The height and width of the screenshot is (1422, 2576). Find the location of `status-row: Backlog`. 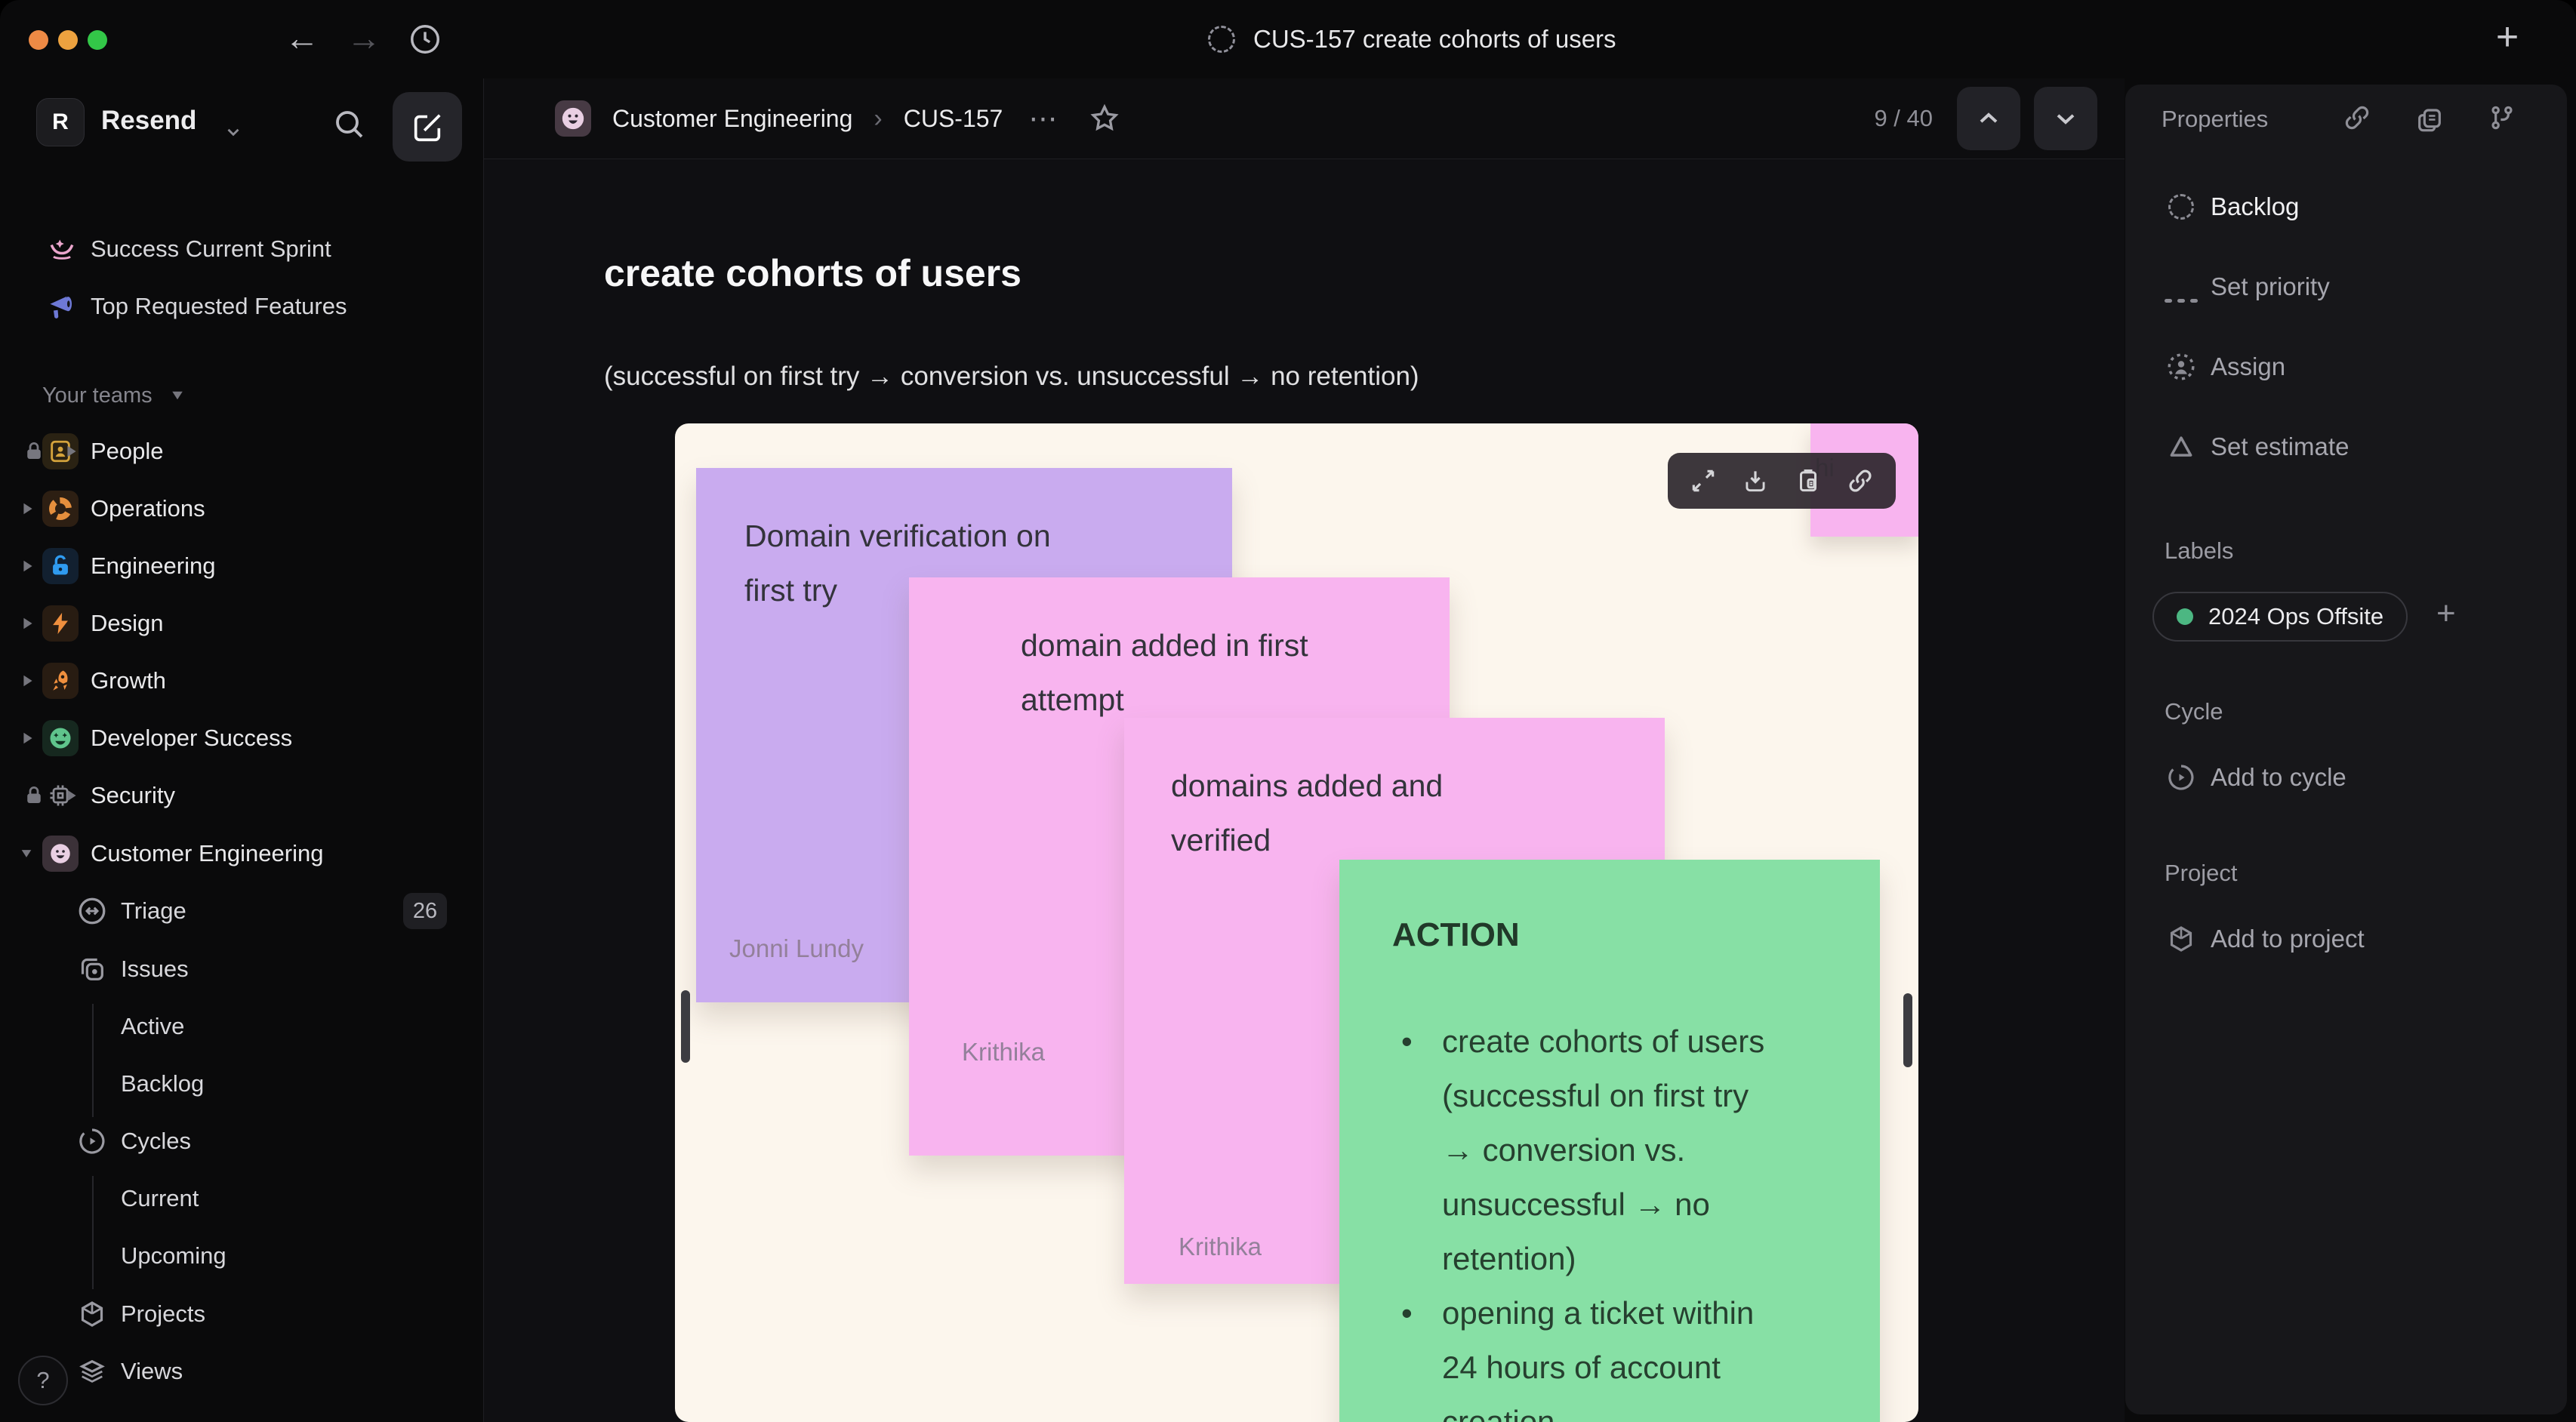

status-row: Backlog is located at coordinates (2346, 207).